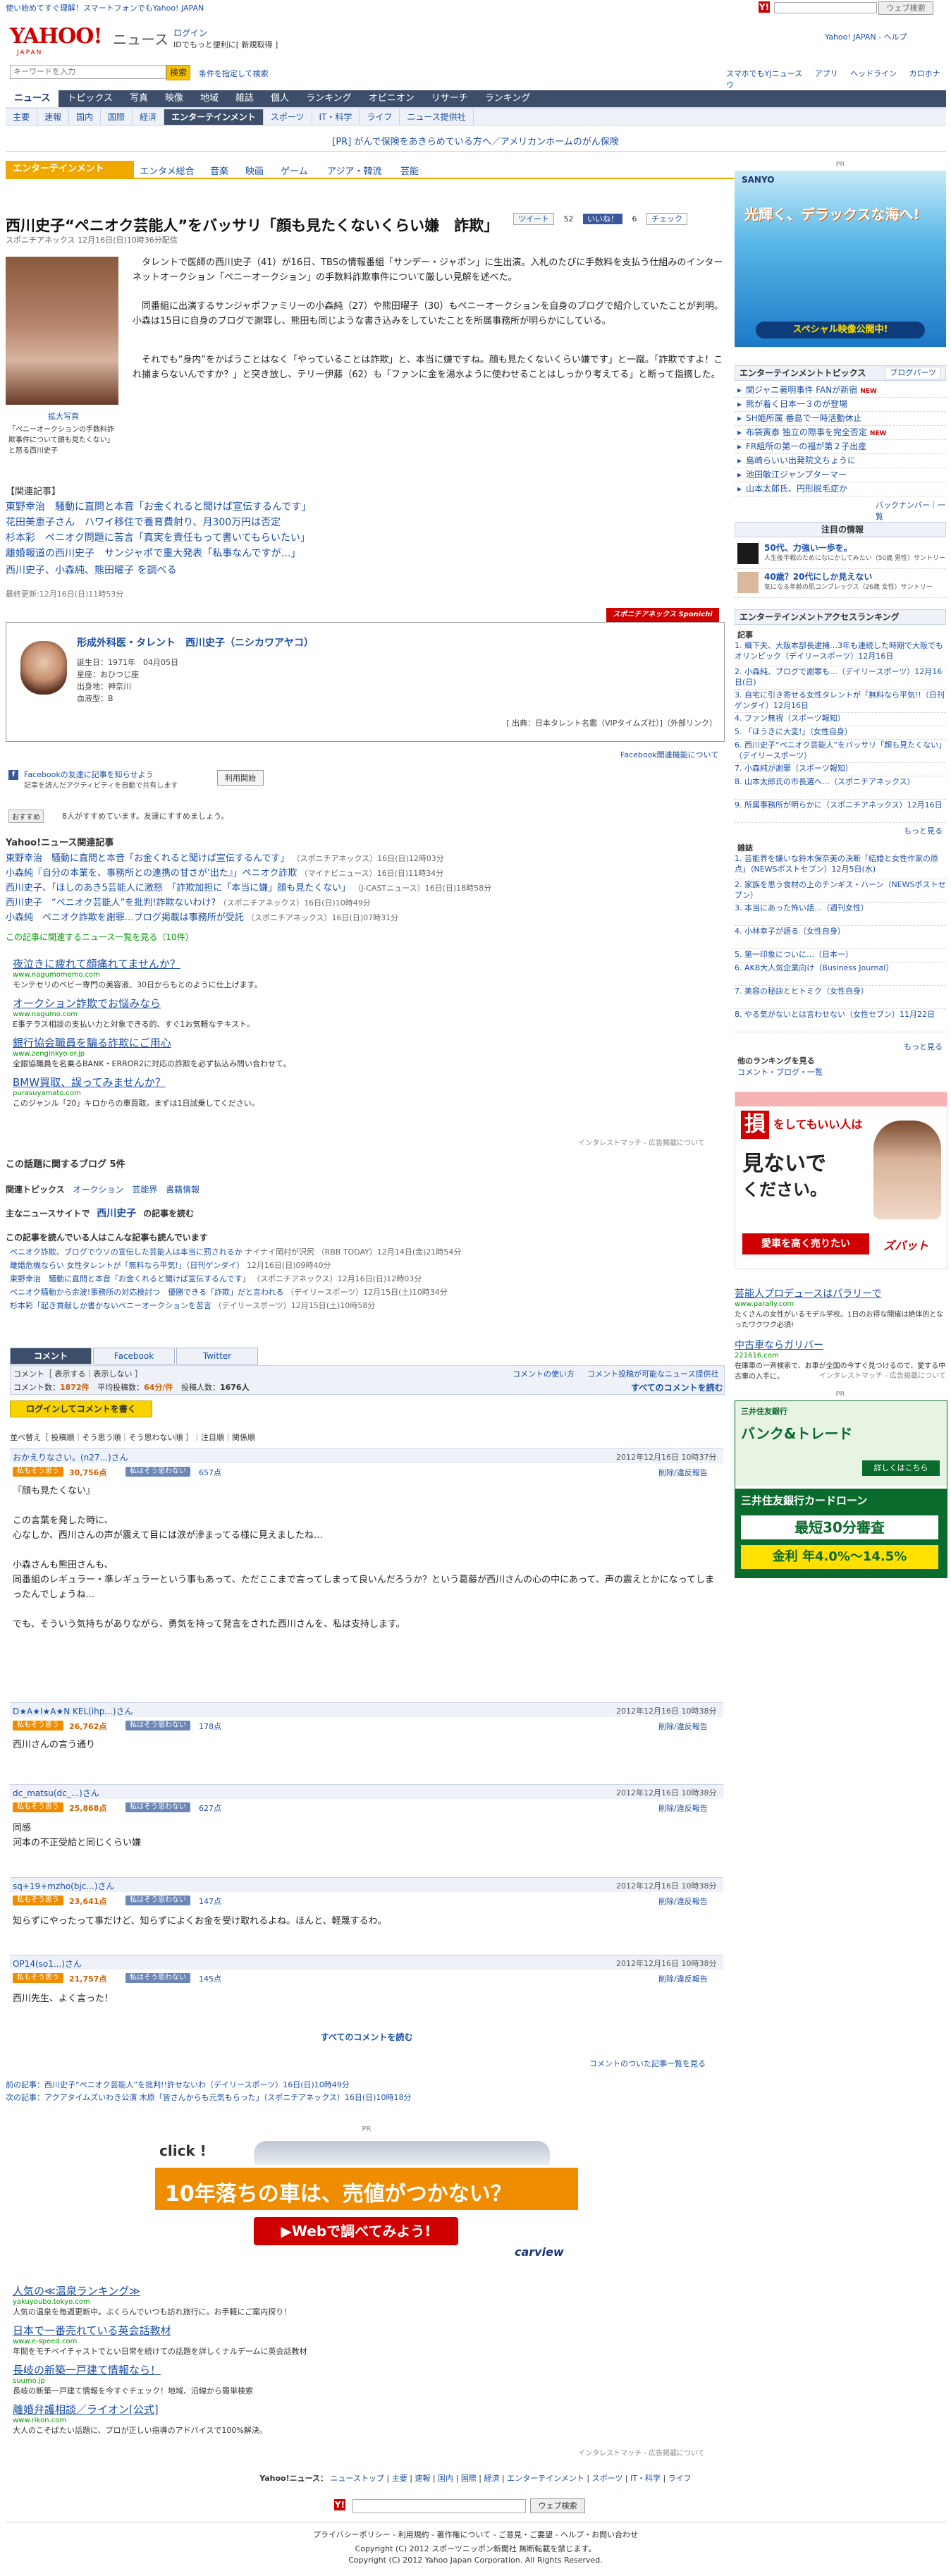 The image size is (951, 2576). Describe the element at coordinates (356, 2231) in the screenshot. I see `car-ad-cta: ▶Webで調べてみよう!` at that location.